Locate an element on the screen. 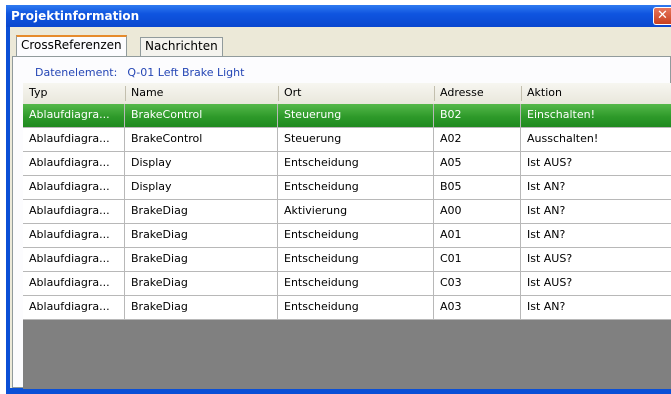  data-element-label: Datenelement: is located at coordinates (76, 72).